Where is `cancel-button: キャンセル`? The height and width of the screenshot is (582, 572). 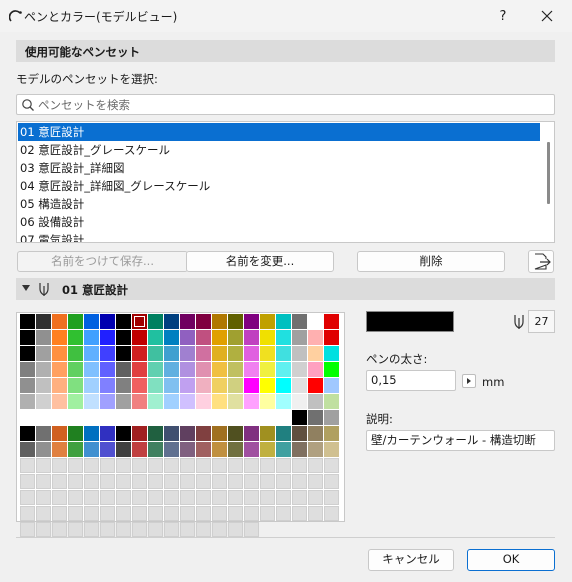 cancel-button: キャンセル is located at coordinates (411, 560).